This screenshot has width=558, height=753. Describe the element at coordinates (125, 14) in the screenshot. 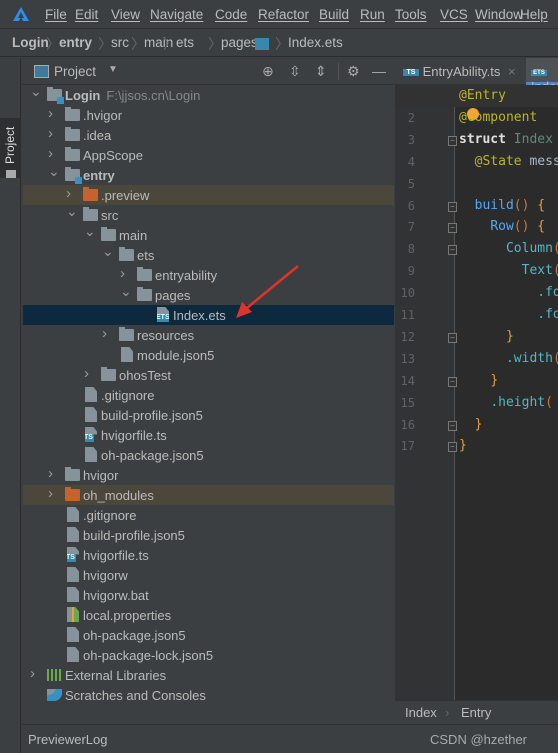

I see `menu-view: View` at that location.